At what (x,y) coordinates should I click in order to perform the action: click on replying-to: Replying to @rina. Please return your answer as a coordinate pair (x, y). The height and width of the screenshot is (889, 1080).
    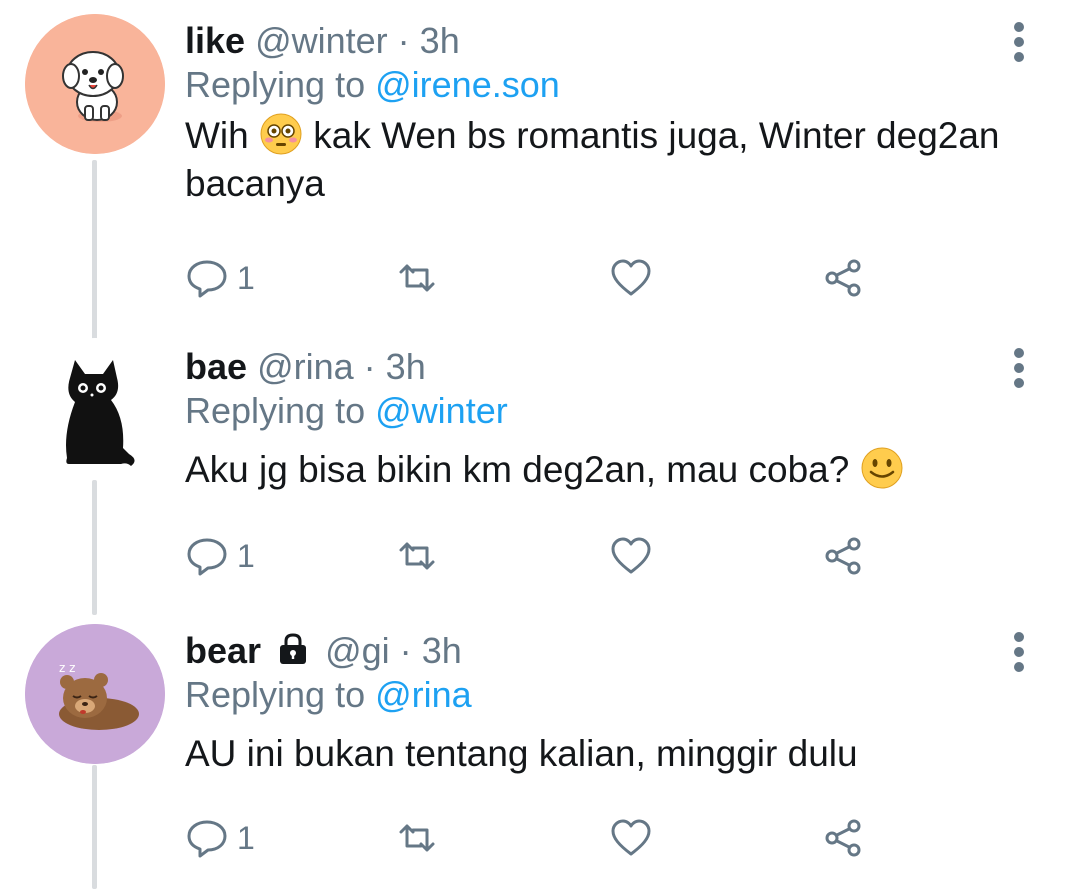
    Looking at the image, I should click on (612, 695).